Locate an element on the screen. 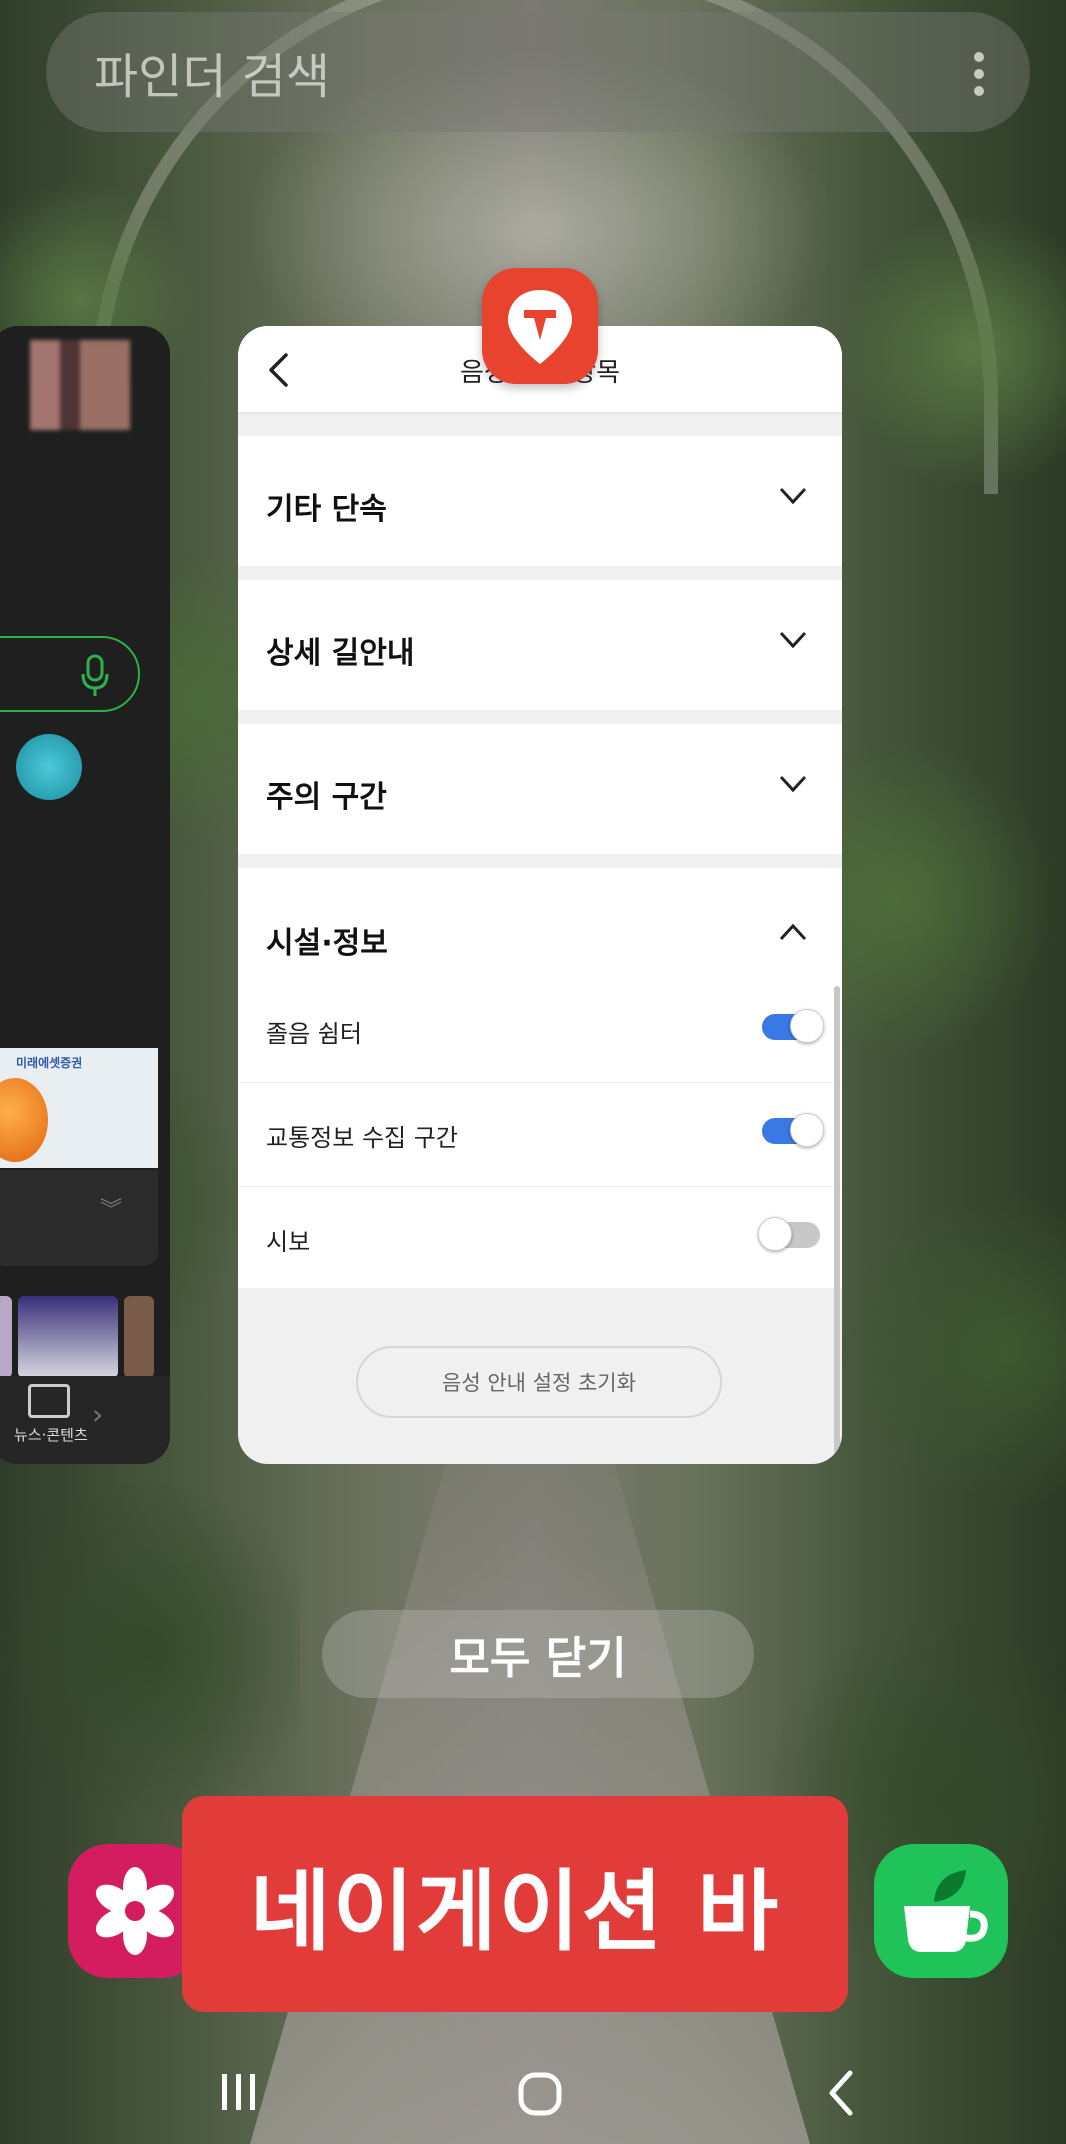 This screenshot has width=1066, height=2144. reset-voice-settings-button: 음성 안내 설정 초기화 is located at coordinates (539, 1382).